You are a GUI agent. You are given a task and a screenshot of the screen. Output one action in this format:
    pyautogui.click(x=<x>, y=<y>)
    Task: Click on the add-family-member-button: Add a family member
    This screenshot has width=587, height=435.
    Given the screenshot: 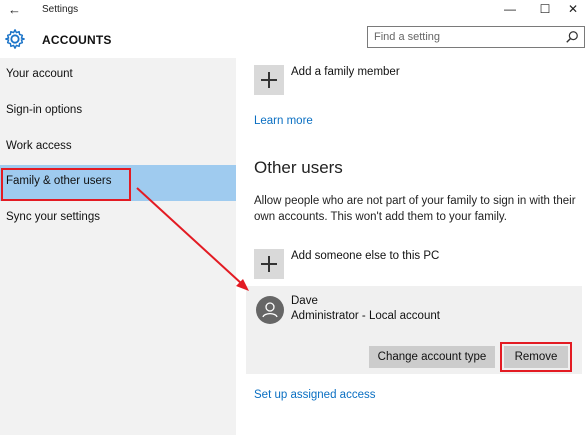 What is the action you would take?
    pyautogui.click(x=345, y=72)
    